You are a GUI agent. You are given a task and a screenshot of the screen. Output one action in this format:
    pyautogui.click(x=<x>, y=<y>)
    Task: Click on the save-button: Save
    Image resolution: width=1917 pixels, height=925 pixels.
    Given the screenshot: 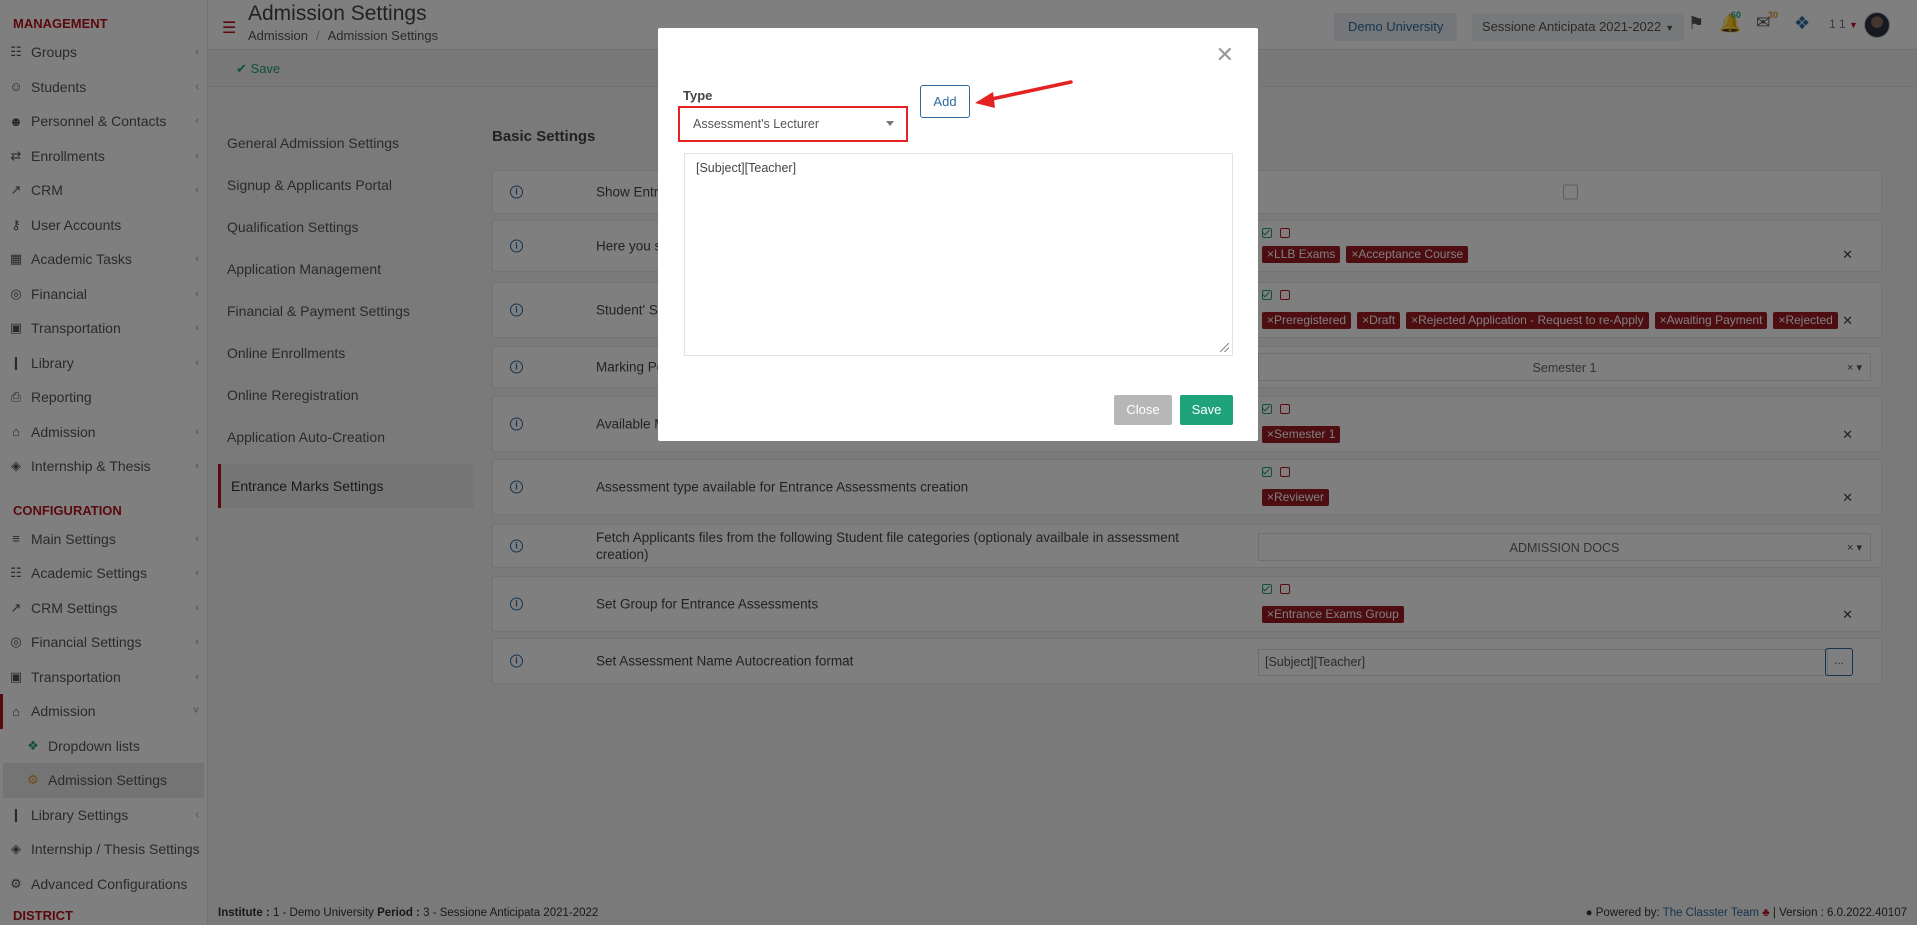 What is the action you would take?
    pyautogui.click(x=1206, y=410)
    